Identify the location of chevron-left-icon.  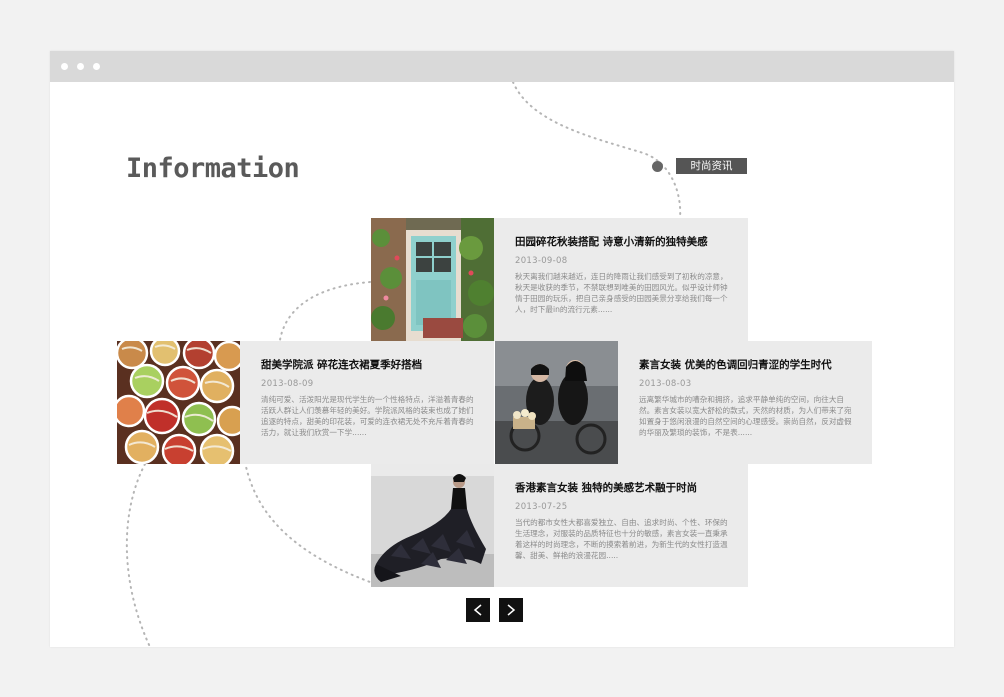
(477, 610).